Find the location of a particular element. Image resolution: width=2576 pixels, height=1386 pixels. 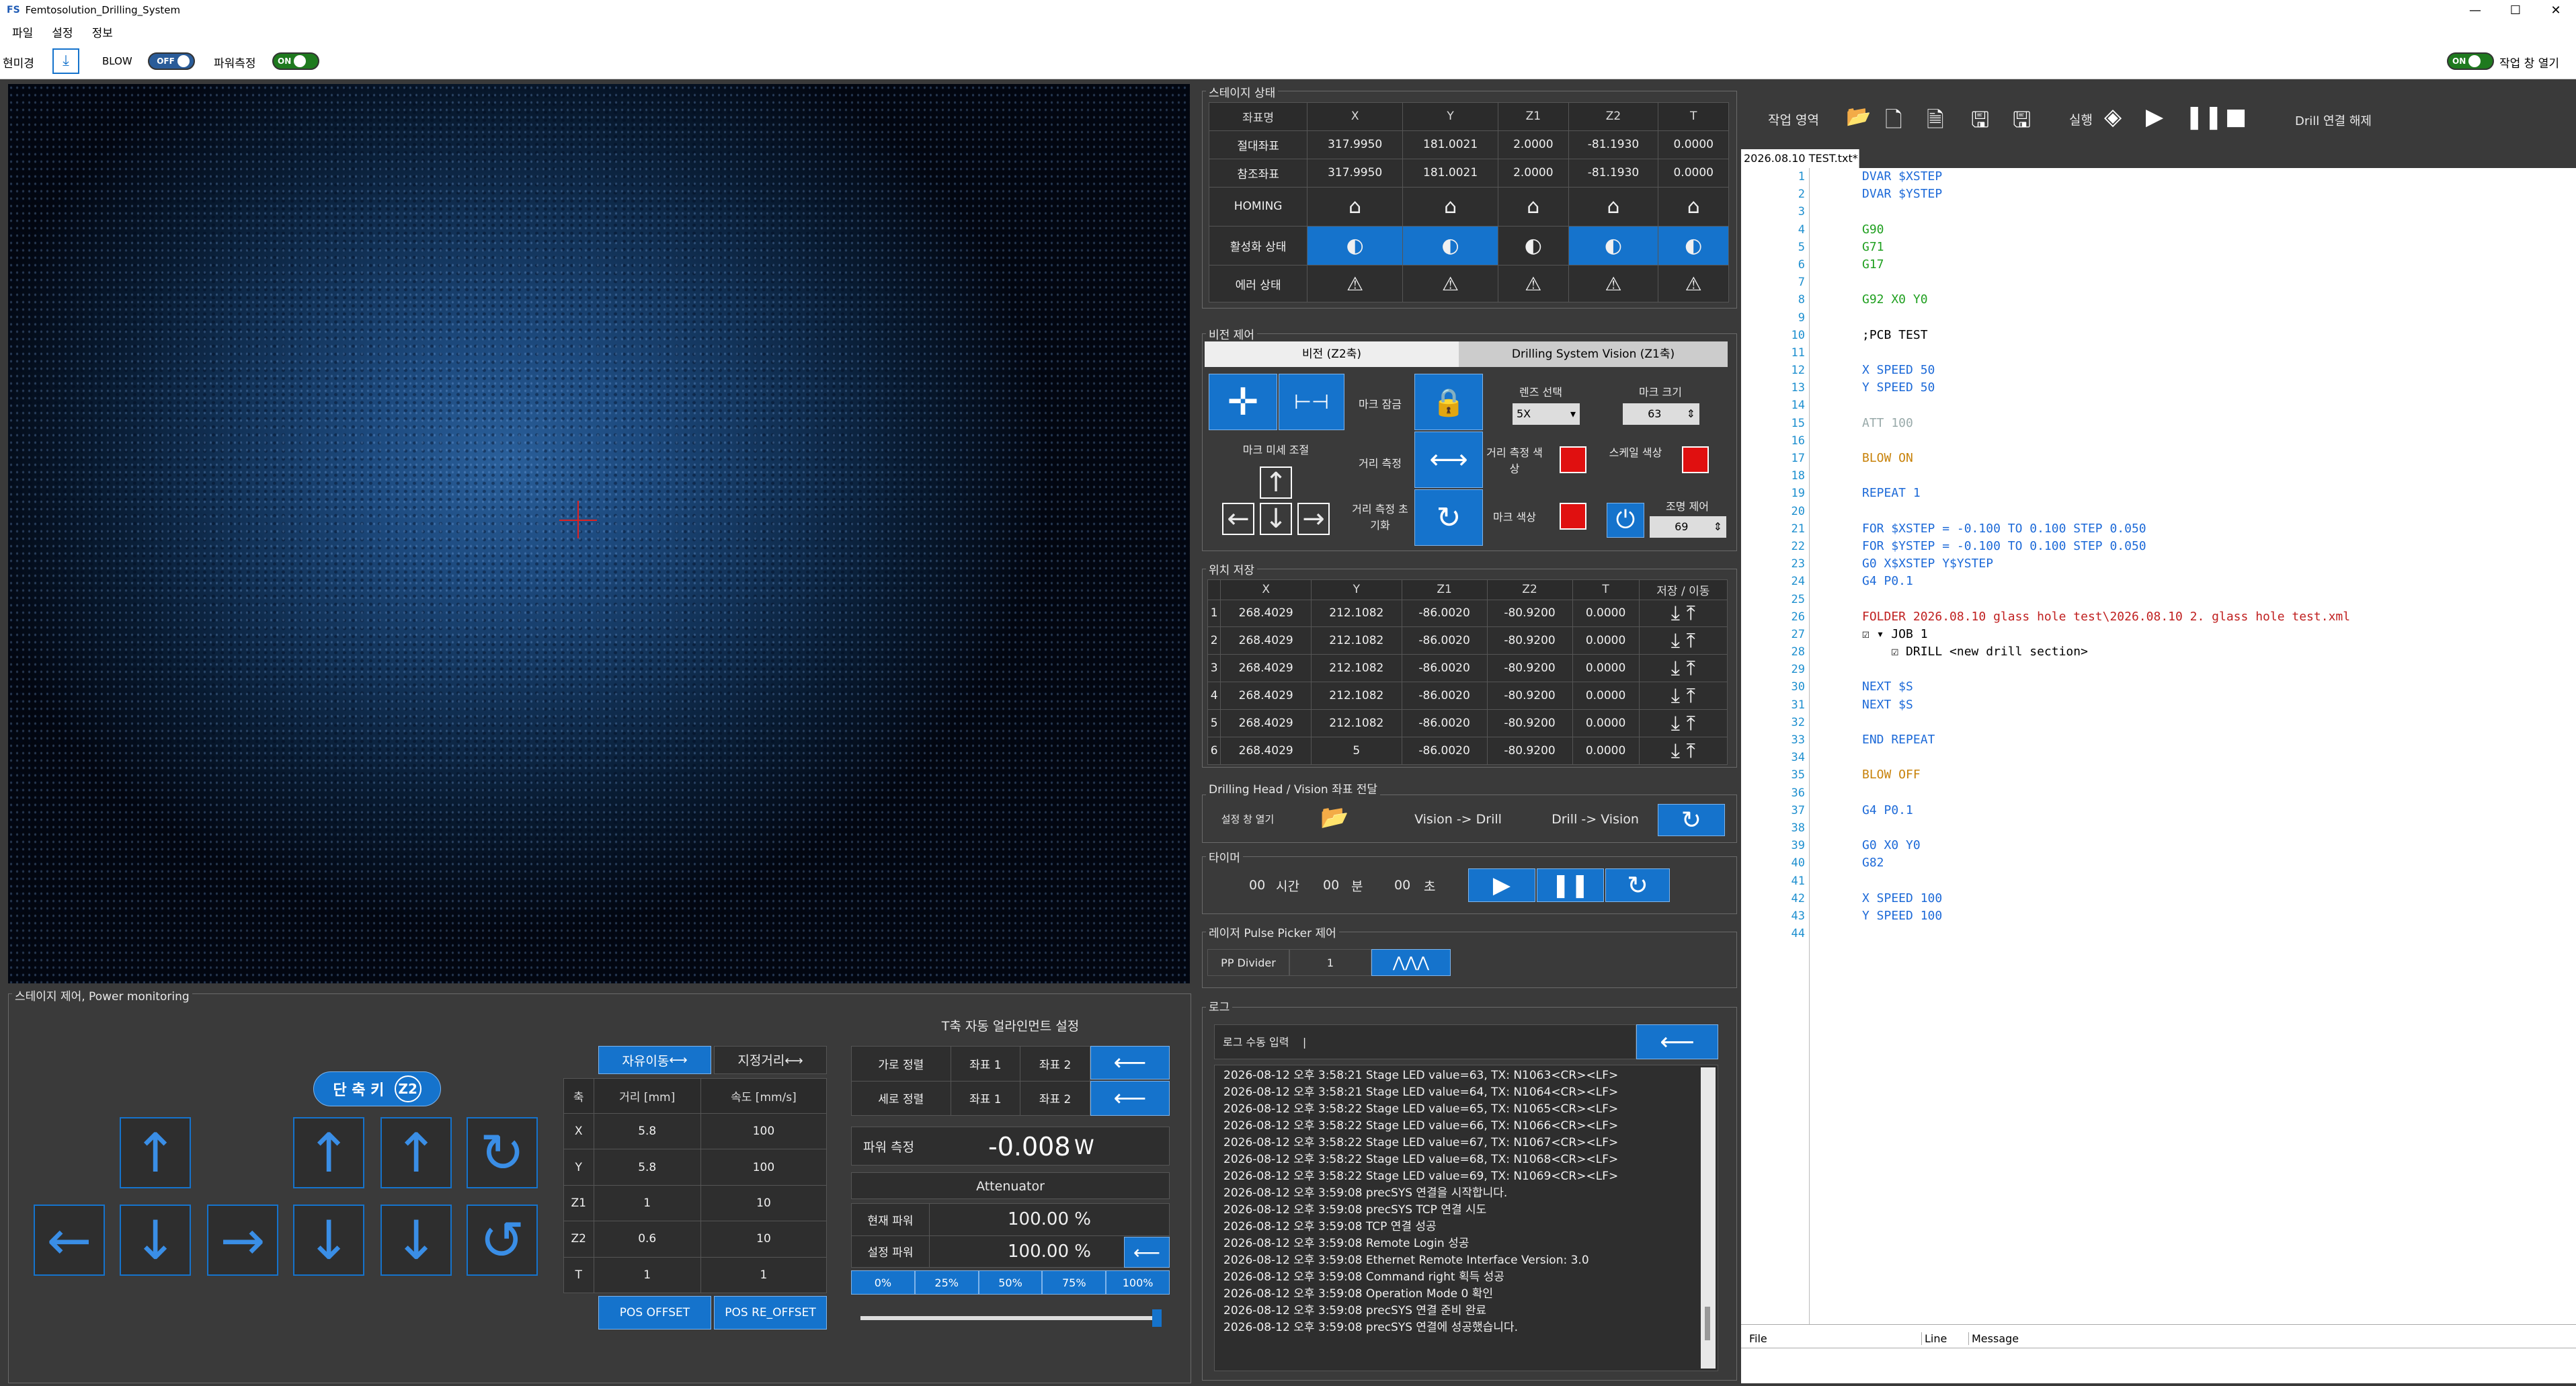

timer-pause-button: ❚❚ is located at coordinates (1570, 885).